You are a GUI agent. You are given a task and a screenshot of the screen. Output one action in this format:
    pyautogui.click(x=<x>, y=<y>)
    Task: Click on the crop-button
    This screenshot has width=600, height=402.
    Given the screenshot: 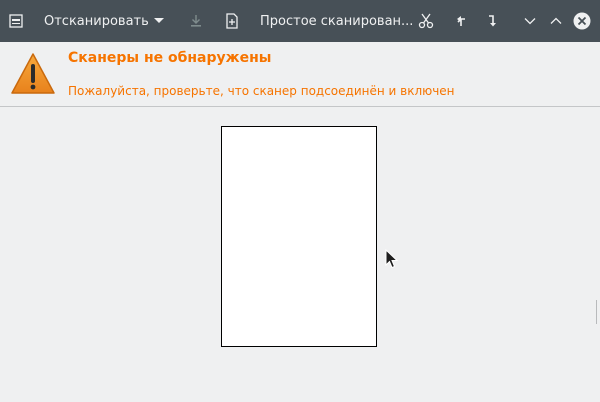 What is the action you would take?
    pyautogui.click(x=426, y=21)
    